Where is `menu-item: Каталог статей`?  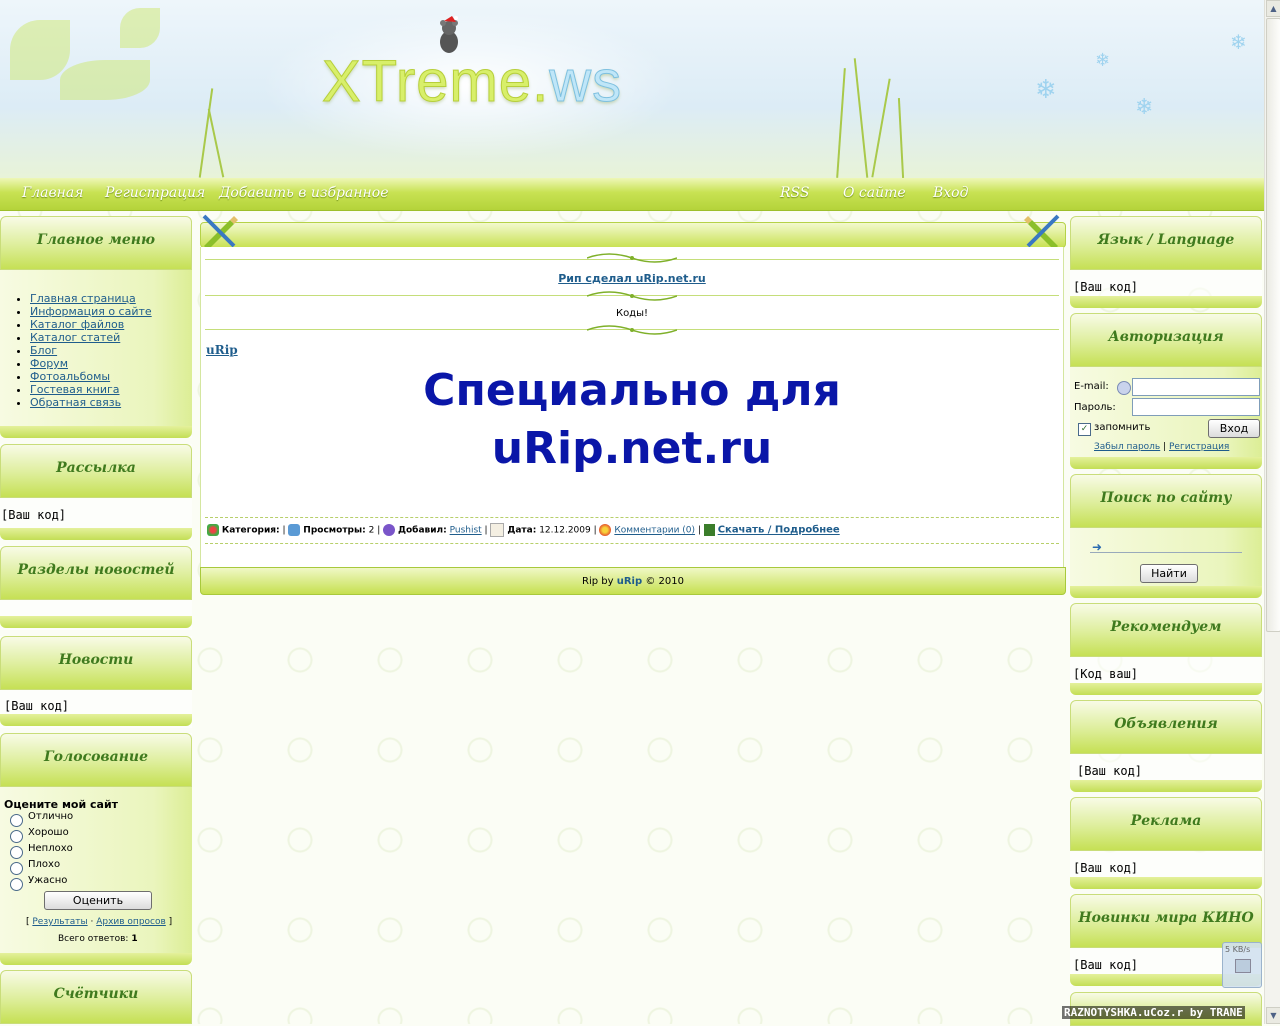
menu-item: Каталог статей is located at coordinates (91, 337).